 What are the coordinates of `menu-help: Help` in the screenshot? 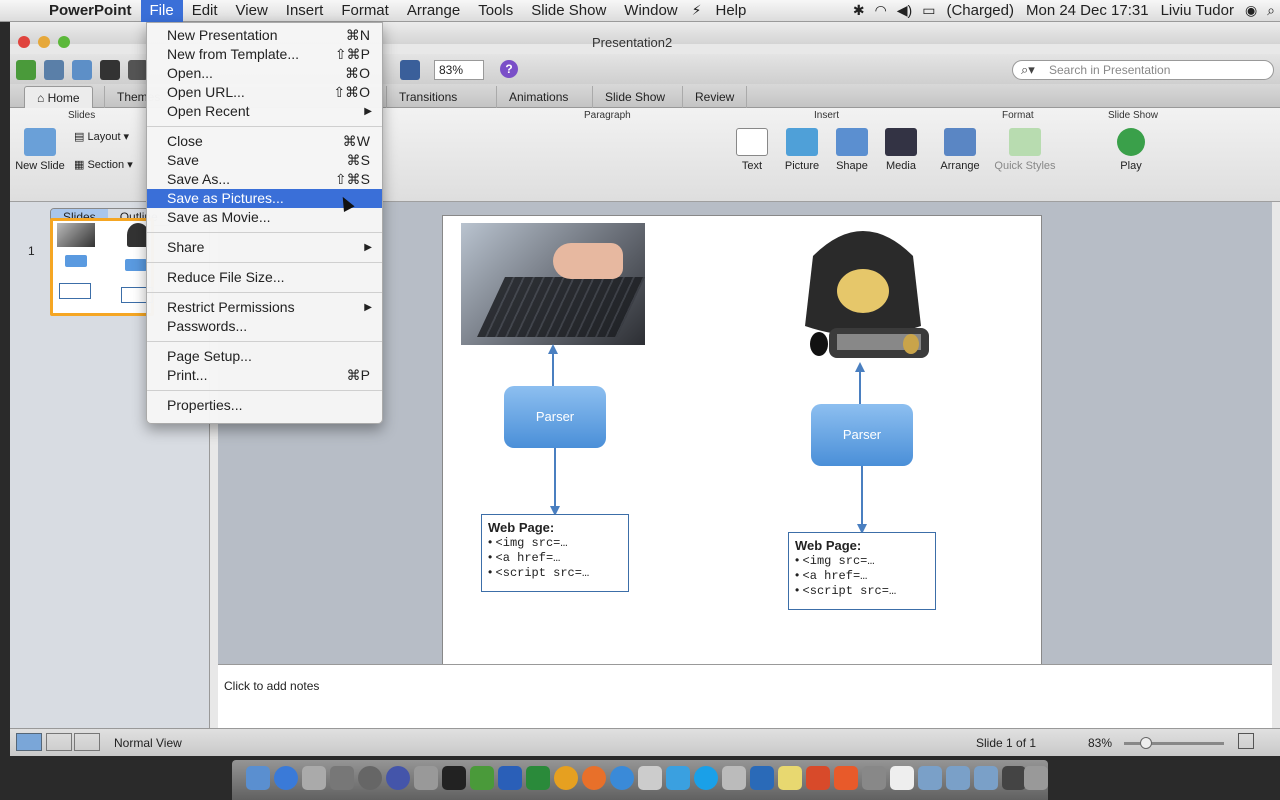 It's located at (730, 11).